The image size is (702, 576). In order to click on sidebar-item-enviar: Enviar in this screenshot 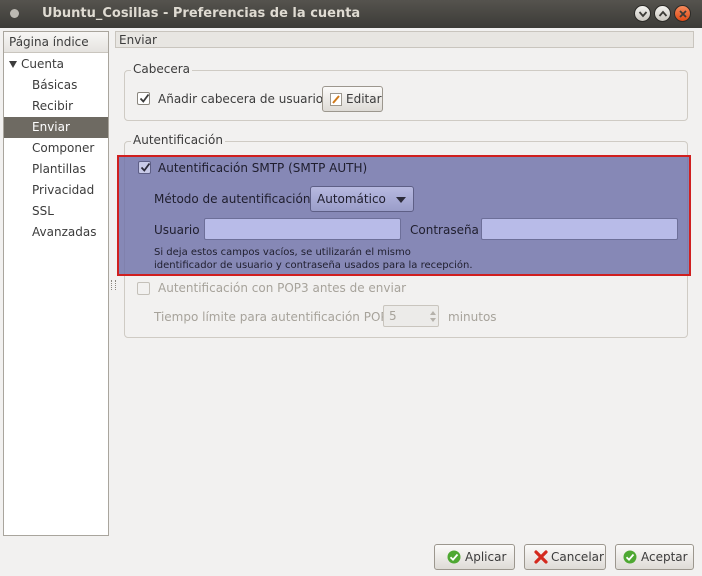, I will do `click(56, 127)`.